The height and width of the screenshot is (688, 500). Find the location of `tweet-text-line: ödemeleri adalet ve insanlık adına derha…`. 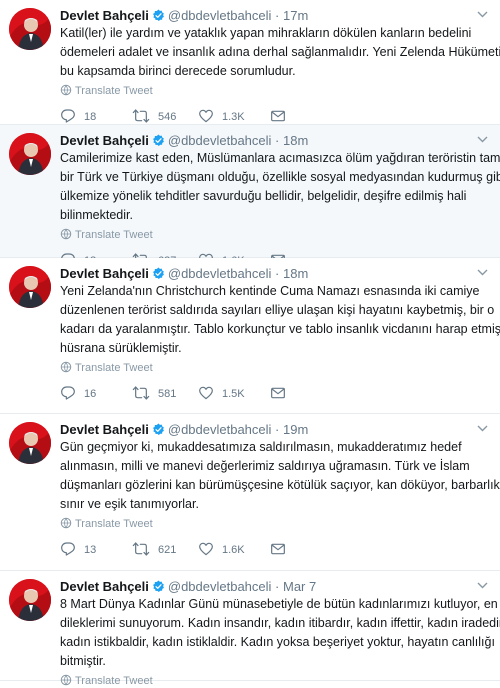

tweet-text-line: ödemeleri adalet ve insanlık adına derha… is located at coordinates (280, 52).